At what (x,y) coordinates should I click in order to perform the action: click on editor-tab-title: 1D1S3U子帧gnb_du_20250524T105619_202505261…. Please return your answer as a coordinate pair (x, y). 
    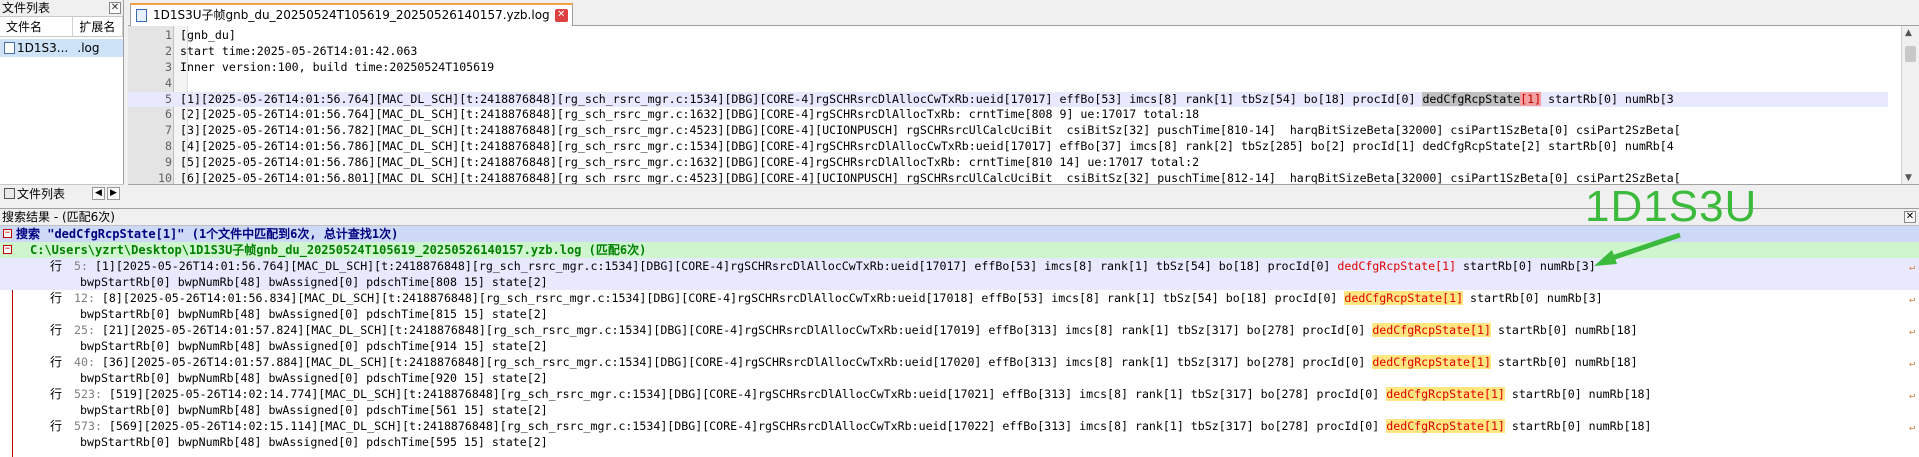
    Looking at the image, I should click on (351, 15).